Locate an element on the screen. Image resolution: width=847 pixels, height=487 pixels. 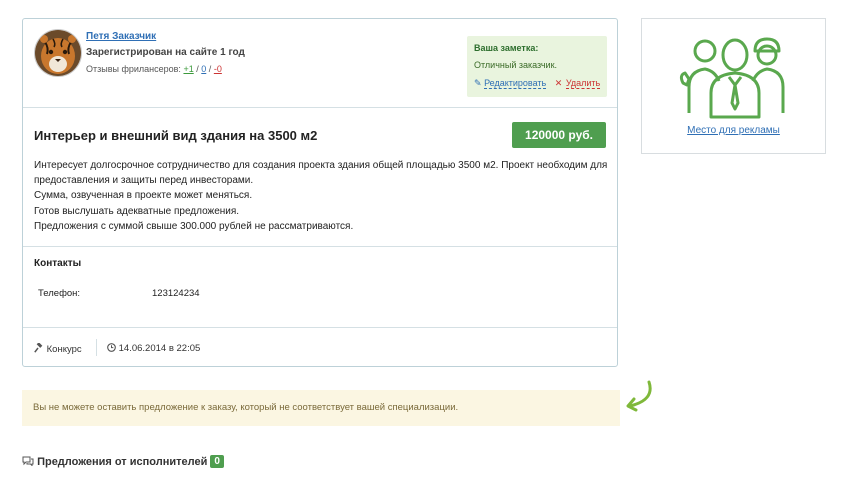
customer-registered: Зарегистрирован на сайте 1 год is located at coordinates (165, 52).